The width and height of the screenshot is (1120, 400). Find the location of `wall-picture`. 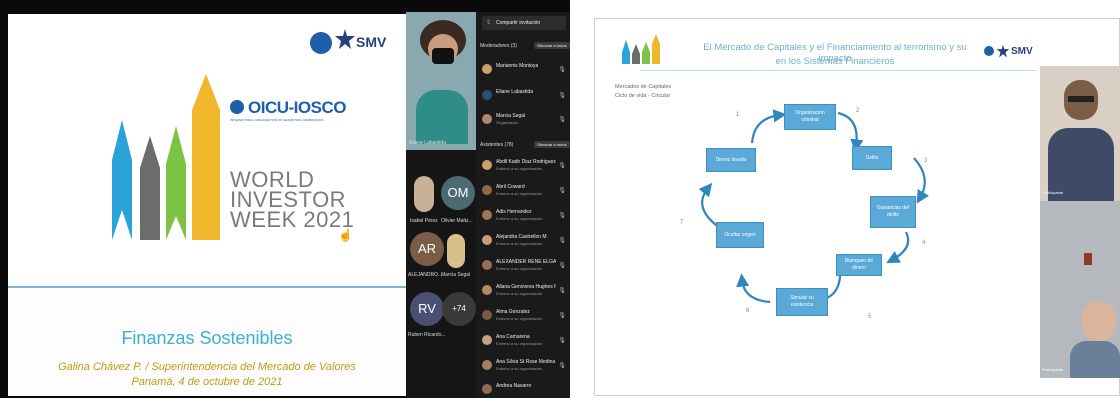

wall-picture is located at coordinates (1088, 259).